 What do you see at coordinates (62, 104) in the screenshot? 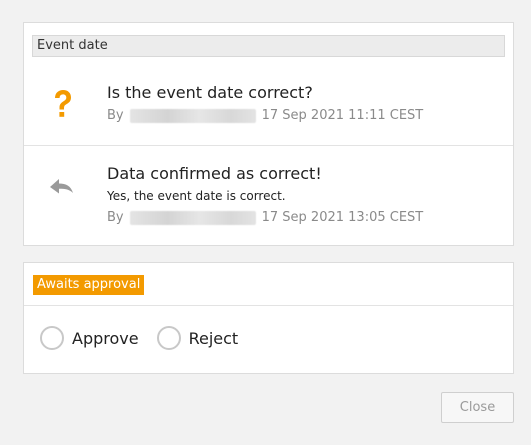
I see `question-mark-icon` at bounding box center [62, 104].